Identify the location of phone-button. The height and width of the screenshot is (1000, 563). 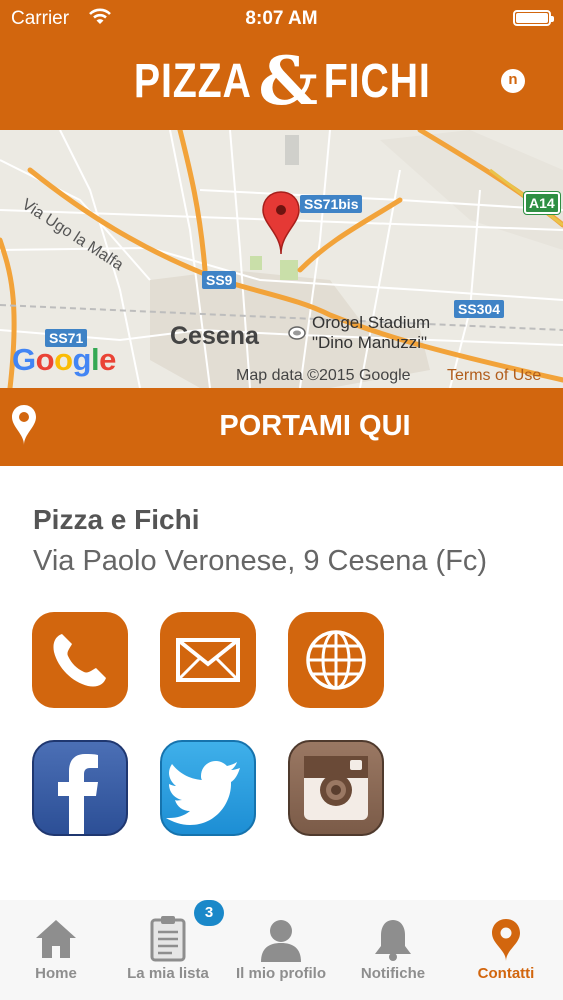
(80, 660).